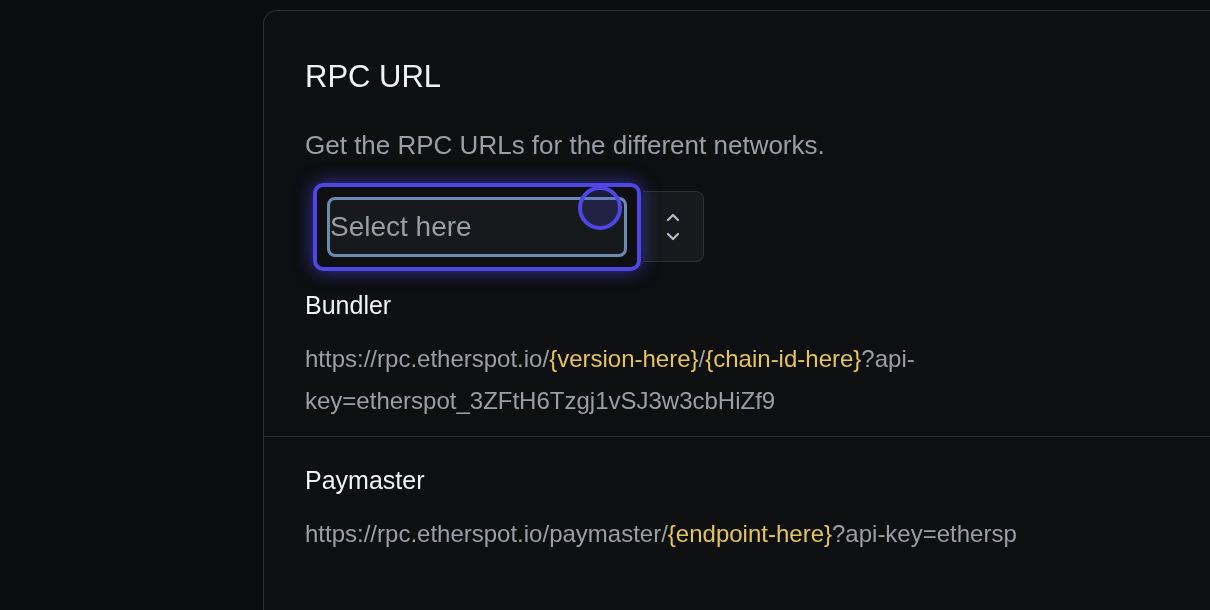 This screenshot has width=1210, height=610. Describe the element at coordinates (661, 534) in the screenshot. I see `url-text: https://rpc.etherspot.io/paymaster/{endpoint-here}?api-key=ethersp` at that location.